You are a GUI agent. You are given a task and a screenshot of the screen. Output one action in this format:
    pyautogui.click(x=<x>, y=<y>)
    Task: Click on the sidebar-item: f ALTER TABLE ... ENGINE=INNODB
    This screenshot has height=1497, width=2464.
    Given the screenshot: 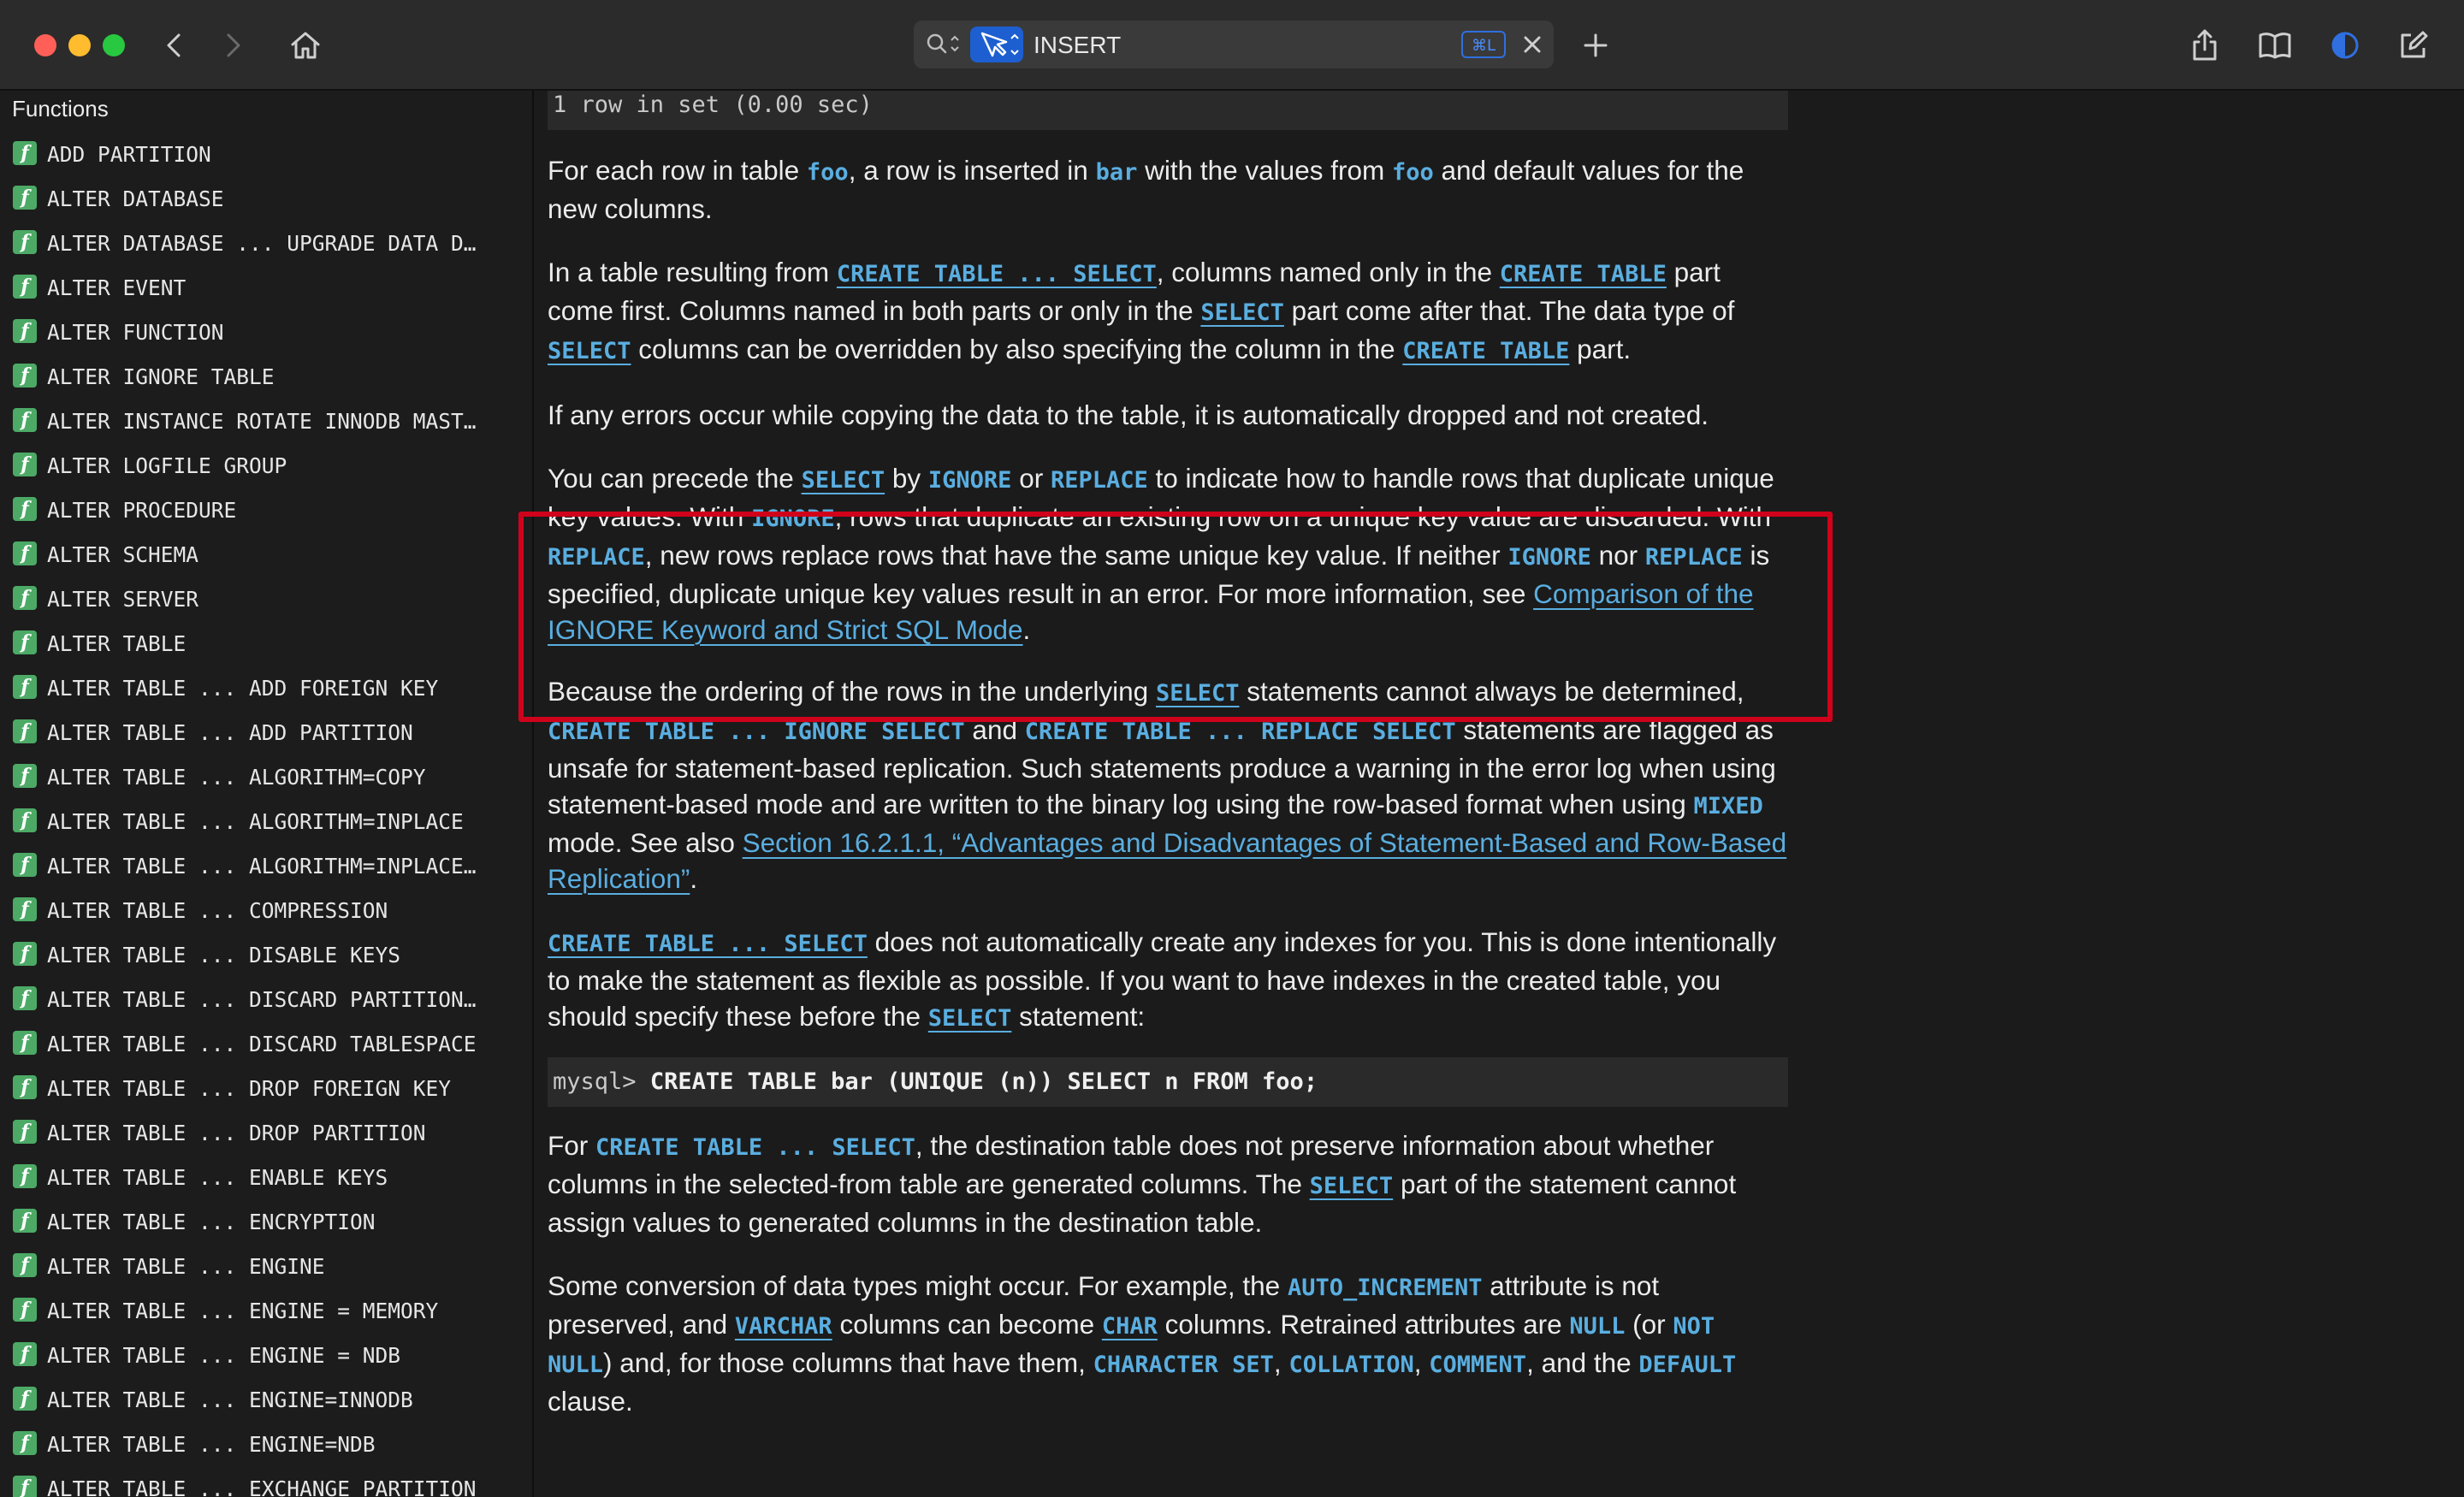 What is the action you would take?
    pyautogui.click(x=266, y=1401)
    